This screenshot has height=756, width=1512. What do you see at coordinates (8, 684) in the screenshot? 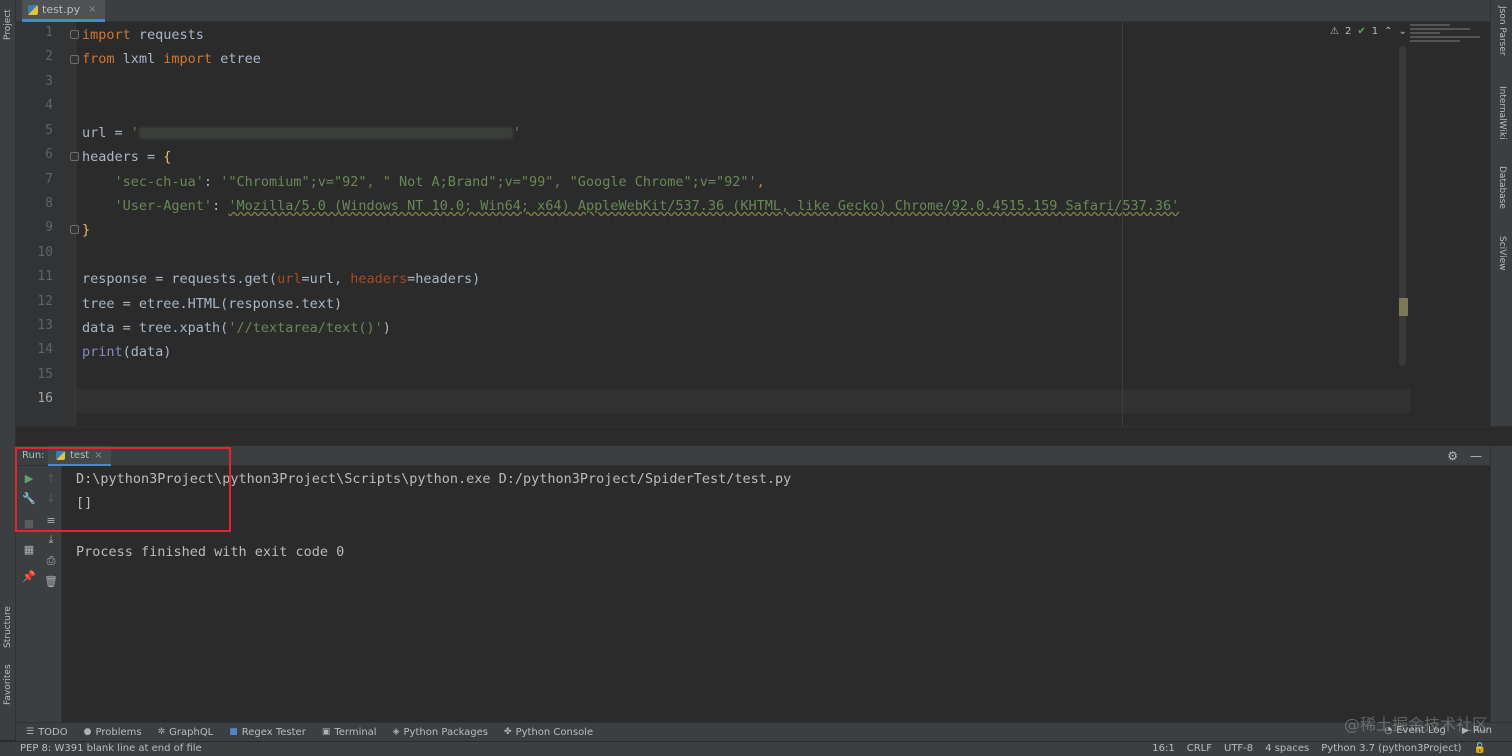
I see `favorites-tool-button: Favorites` at bounding box center [8, 684].